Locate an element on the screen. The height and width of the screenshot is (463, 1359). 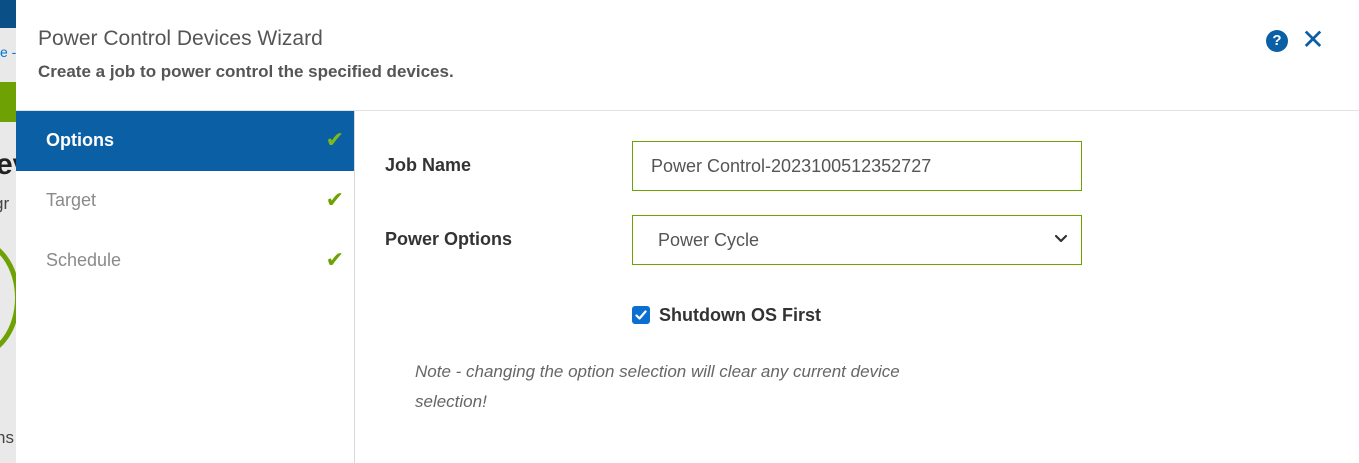
background-green-bar is located at coordinates (8, 102).